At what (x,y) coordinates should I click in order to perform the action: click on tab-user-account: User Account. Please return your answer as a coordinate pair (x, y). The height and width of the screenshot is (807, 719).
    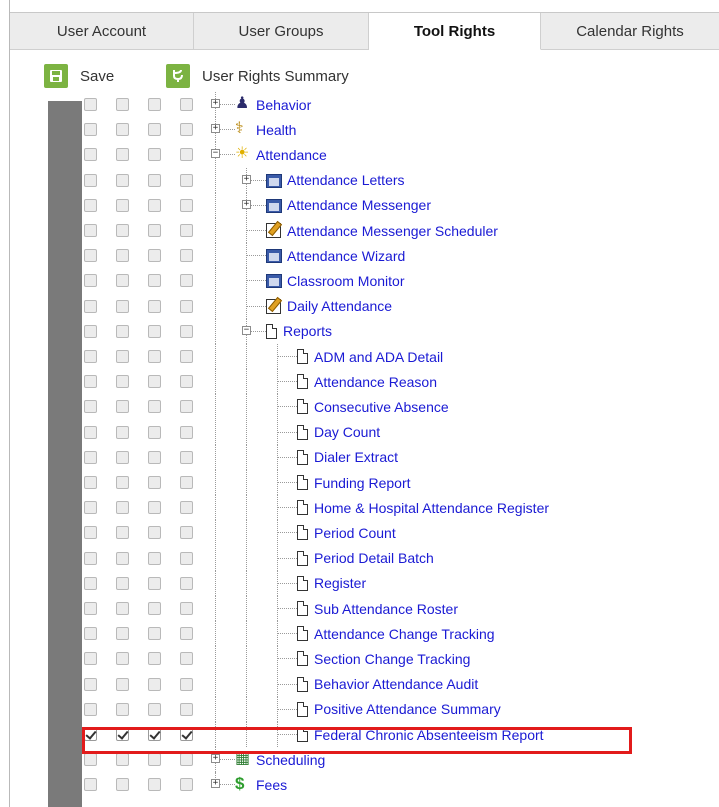
    Looking at the image, I should click on (102, 31).